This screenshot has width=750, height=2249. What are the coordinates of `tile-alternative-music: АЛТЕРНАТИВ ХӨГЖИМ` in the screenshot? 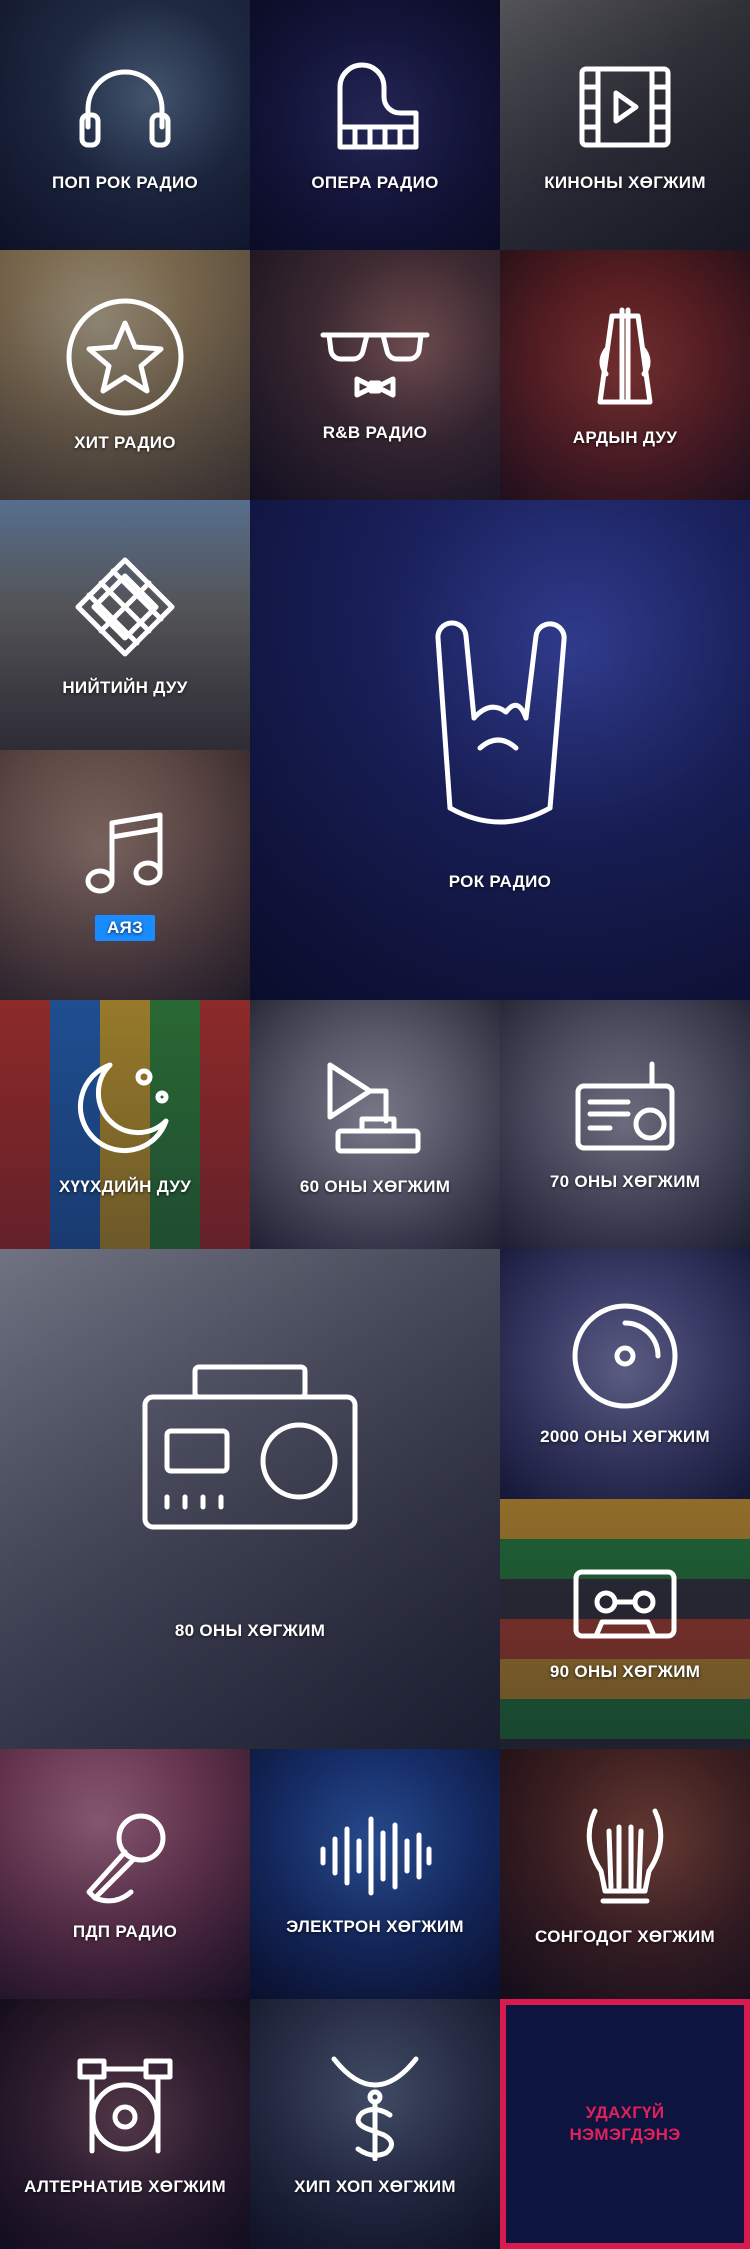 It's located at (125, 2124).